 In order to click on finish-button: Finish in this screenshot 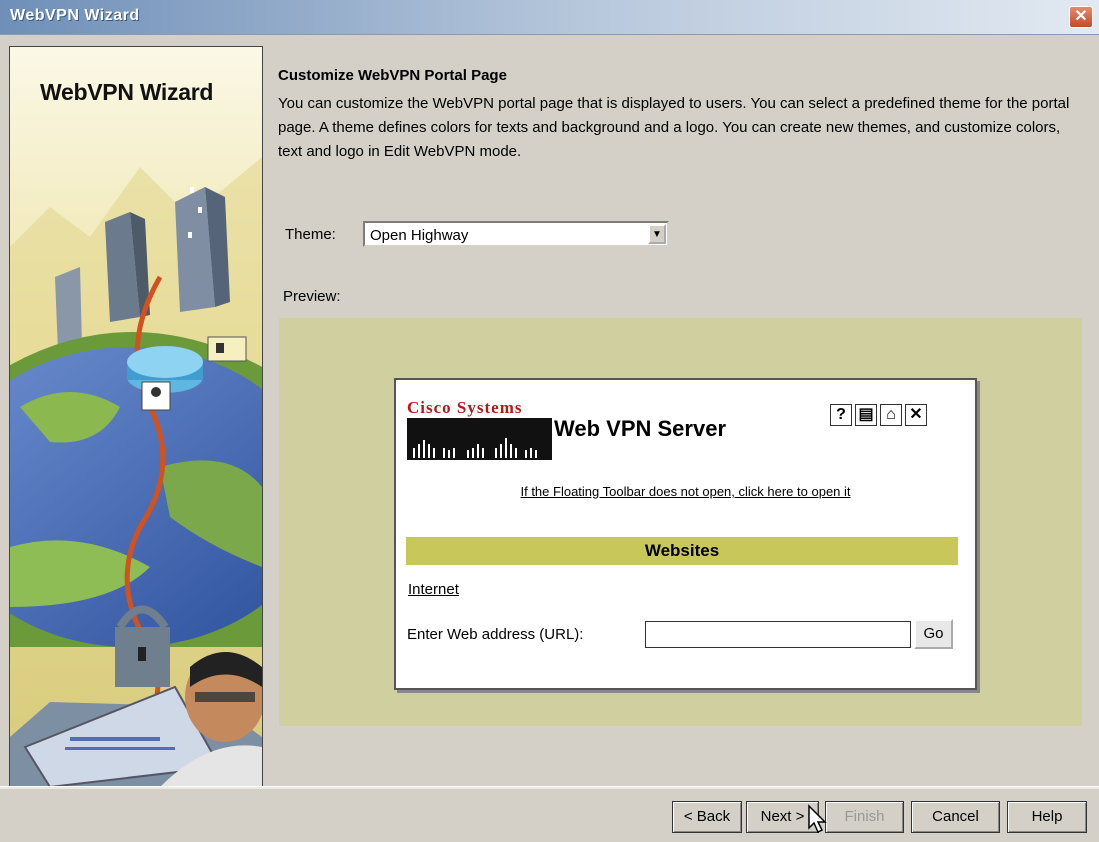, I will do `click(864, 817)`.